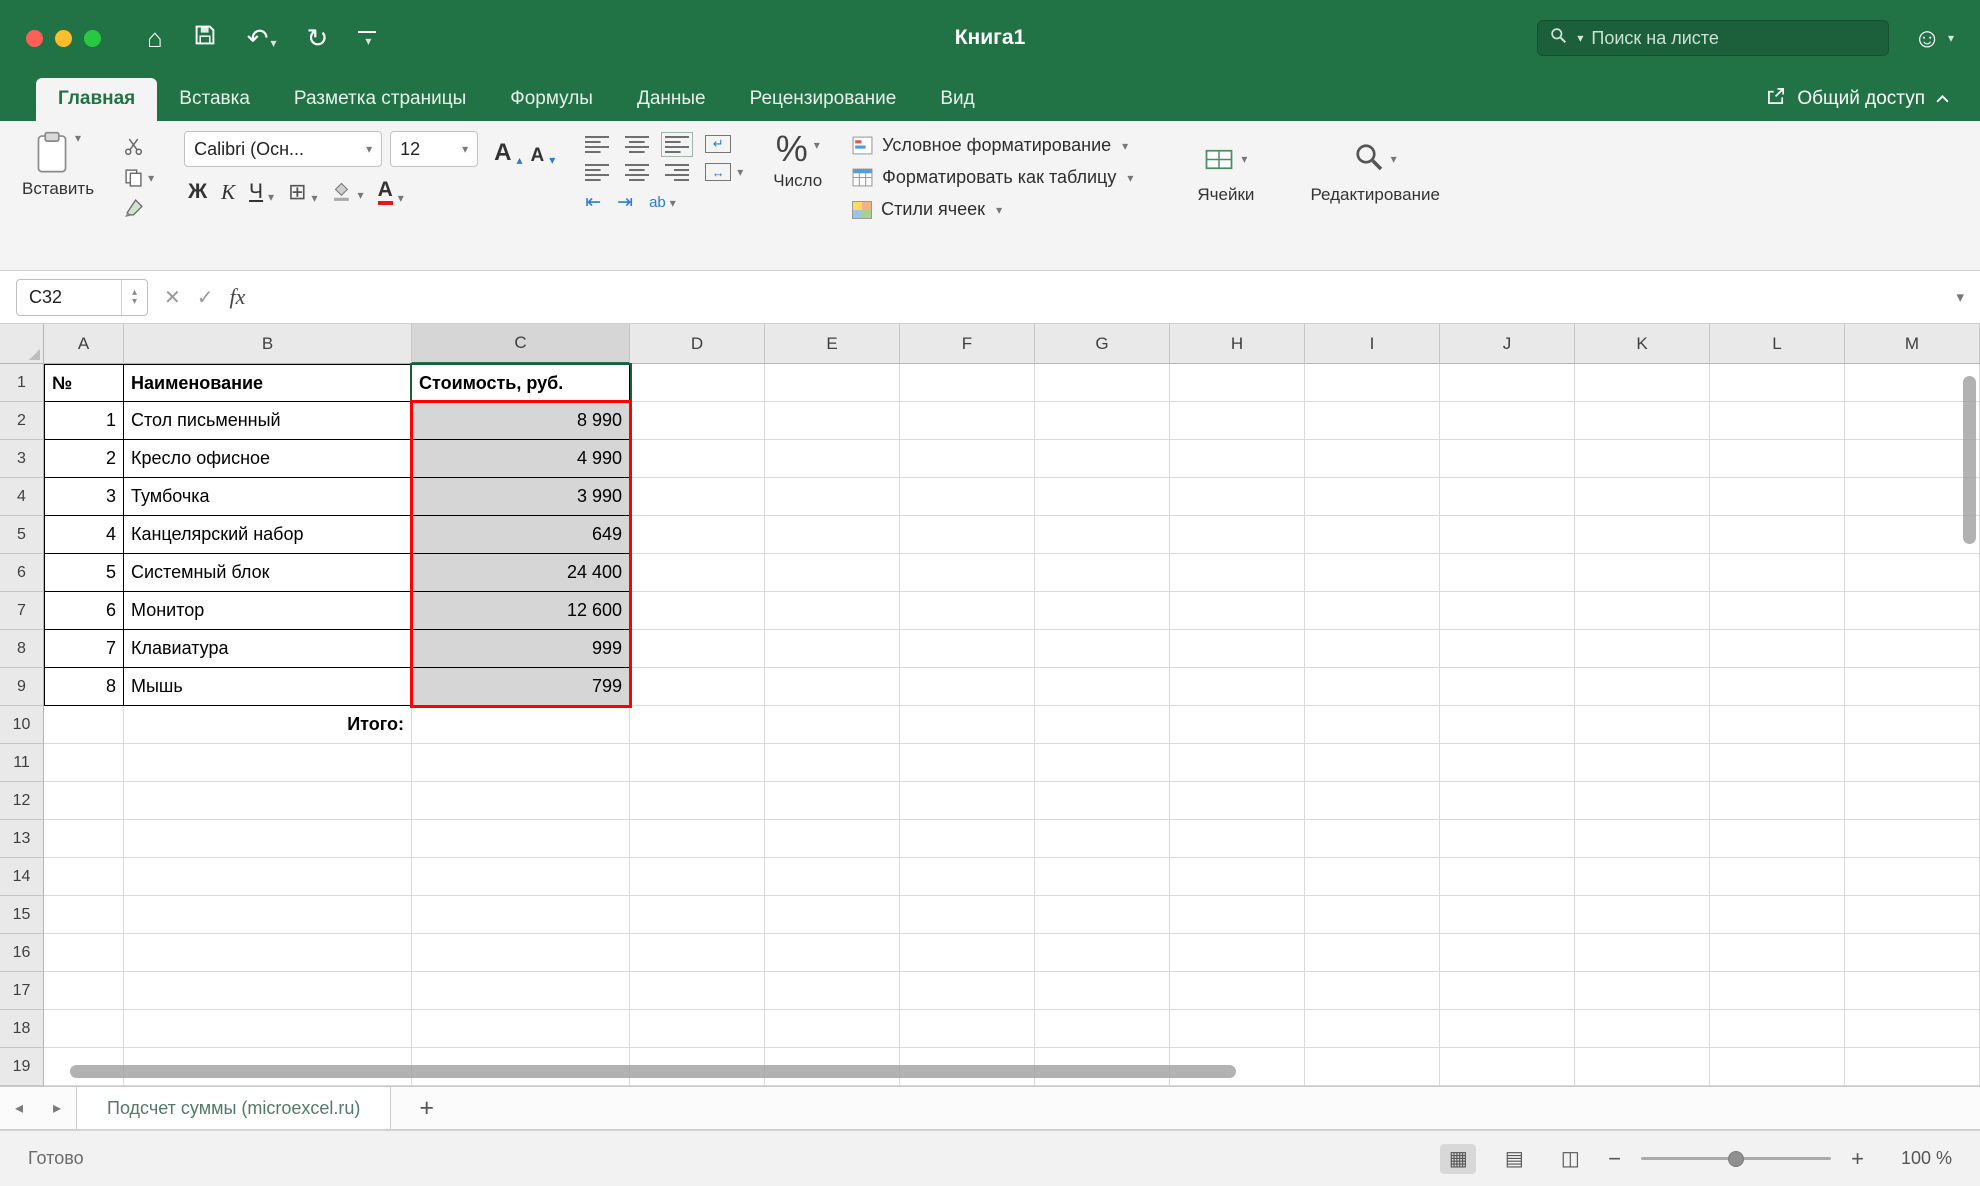 The image size is (1980, 1186). Describe the element at coordinates (1912, 611) in the screenshot. I see `cell-M7` at that location.